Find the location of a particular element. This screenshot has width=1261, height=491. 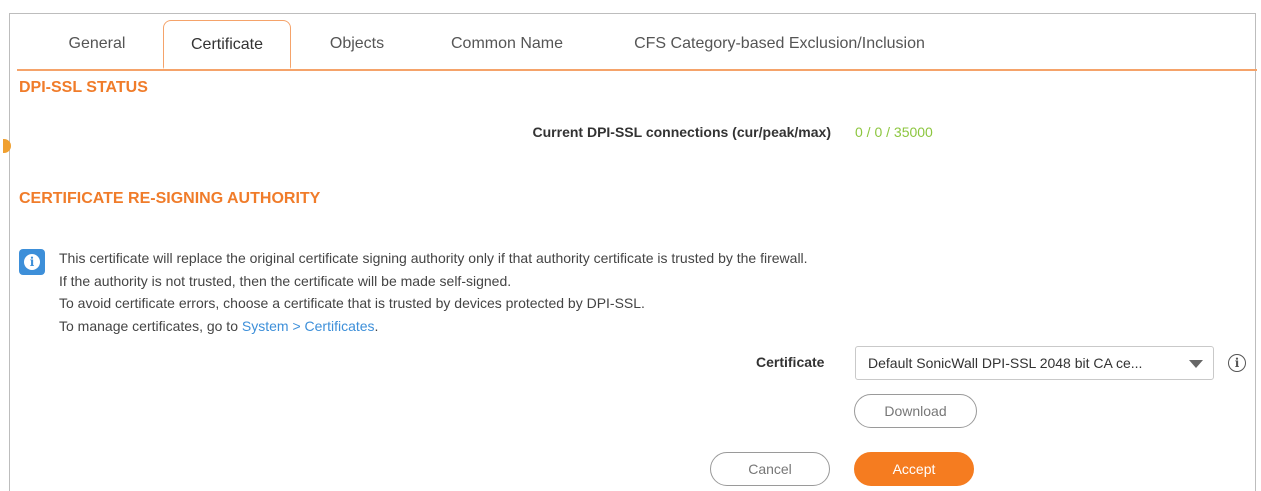

tab-certificate: Certificate is located at coordinates (227, 44).